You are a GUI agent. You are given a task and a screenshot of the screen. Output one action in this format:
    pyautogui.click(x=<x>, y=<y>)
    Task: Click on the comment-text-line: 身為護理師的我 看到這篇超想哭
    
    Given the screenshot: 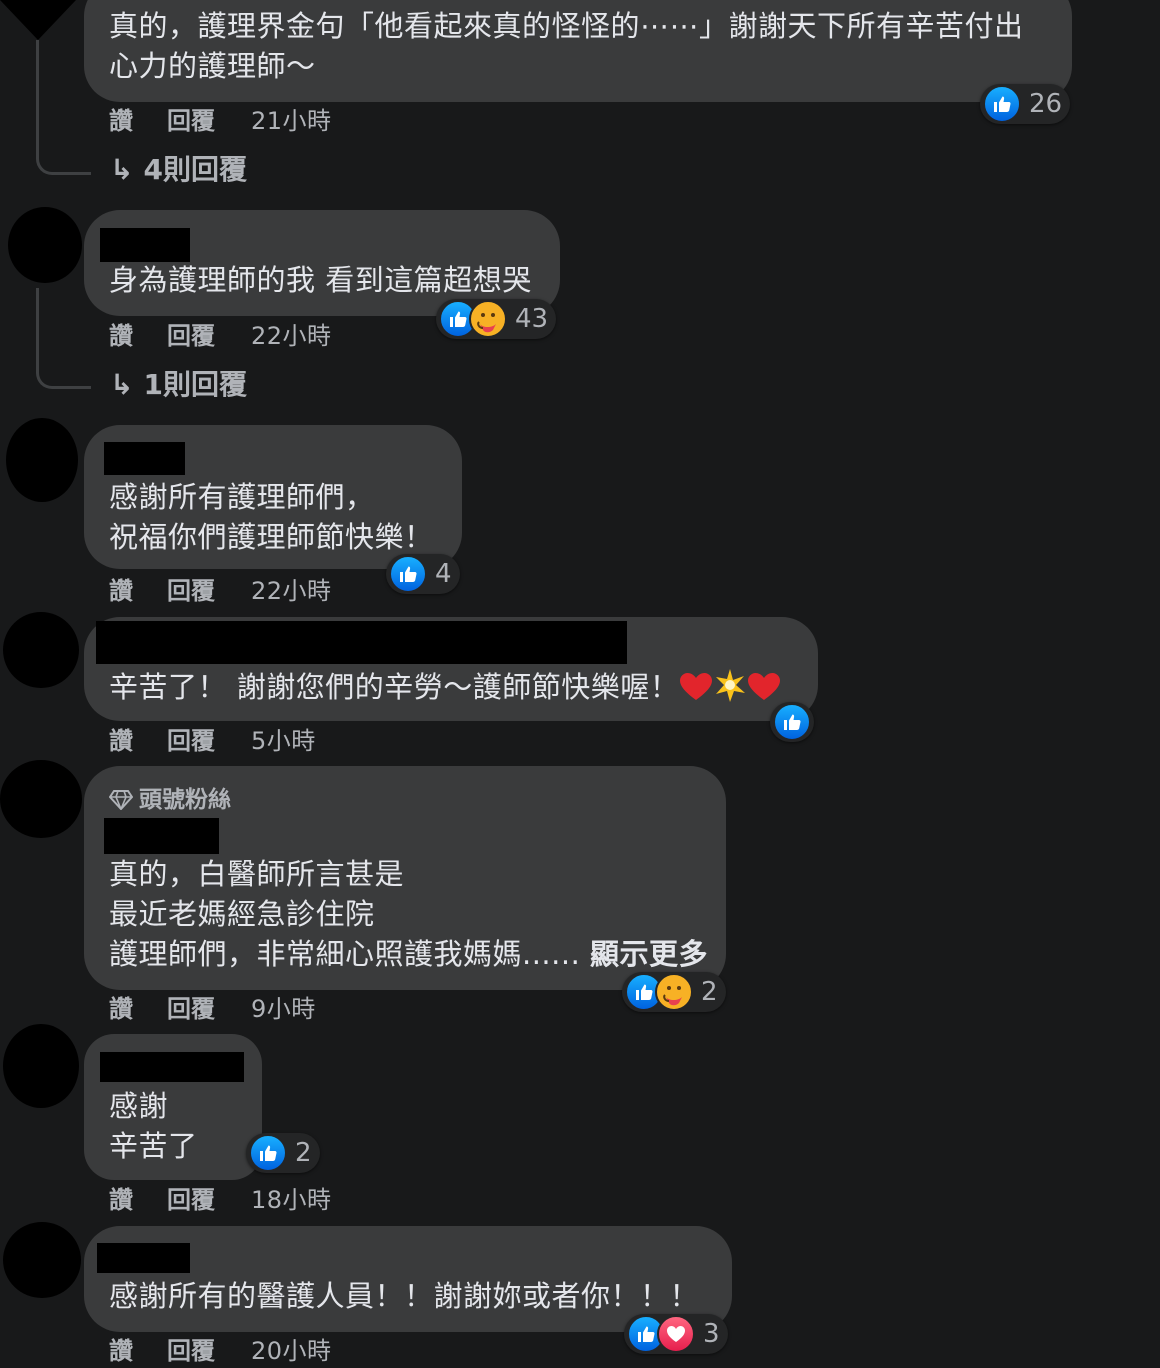 What is the action you would take?
    pyautogui.click(x=320, y=280)
    